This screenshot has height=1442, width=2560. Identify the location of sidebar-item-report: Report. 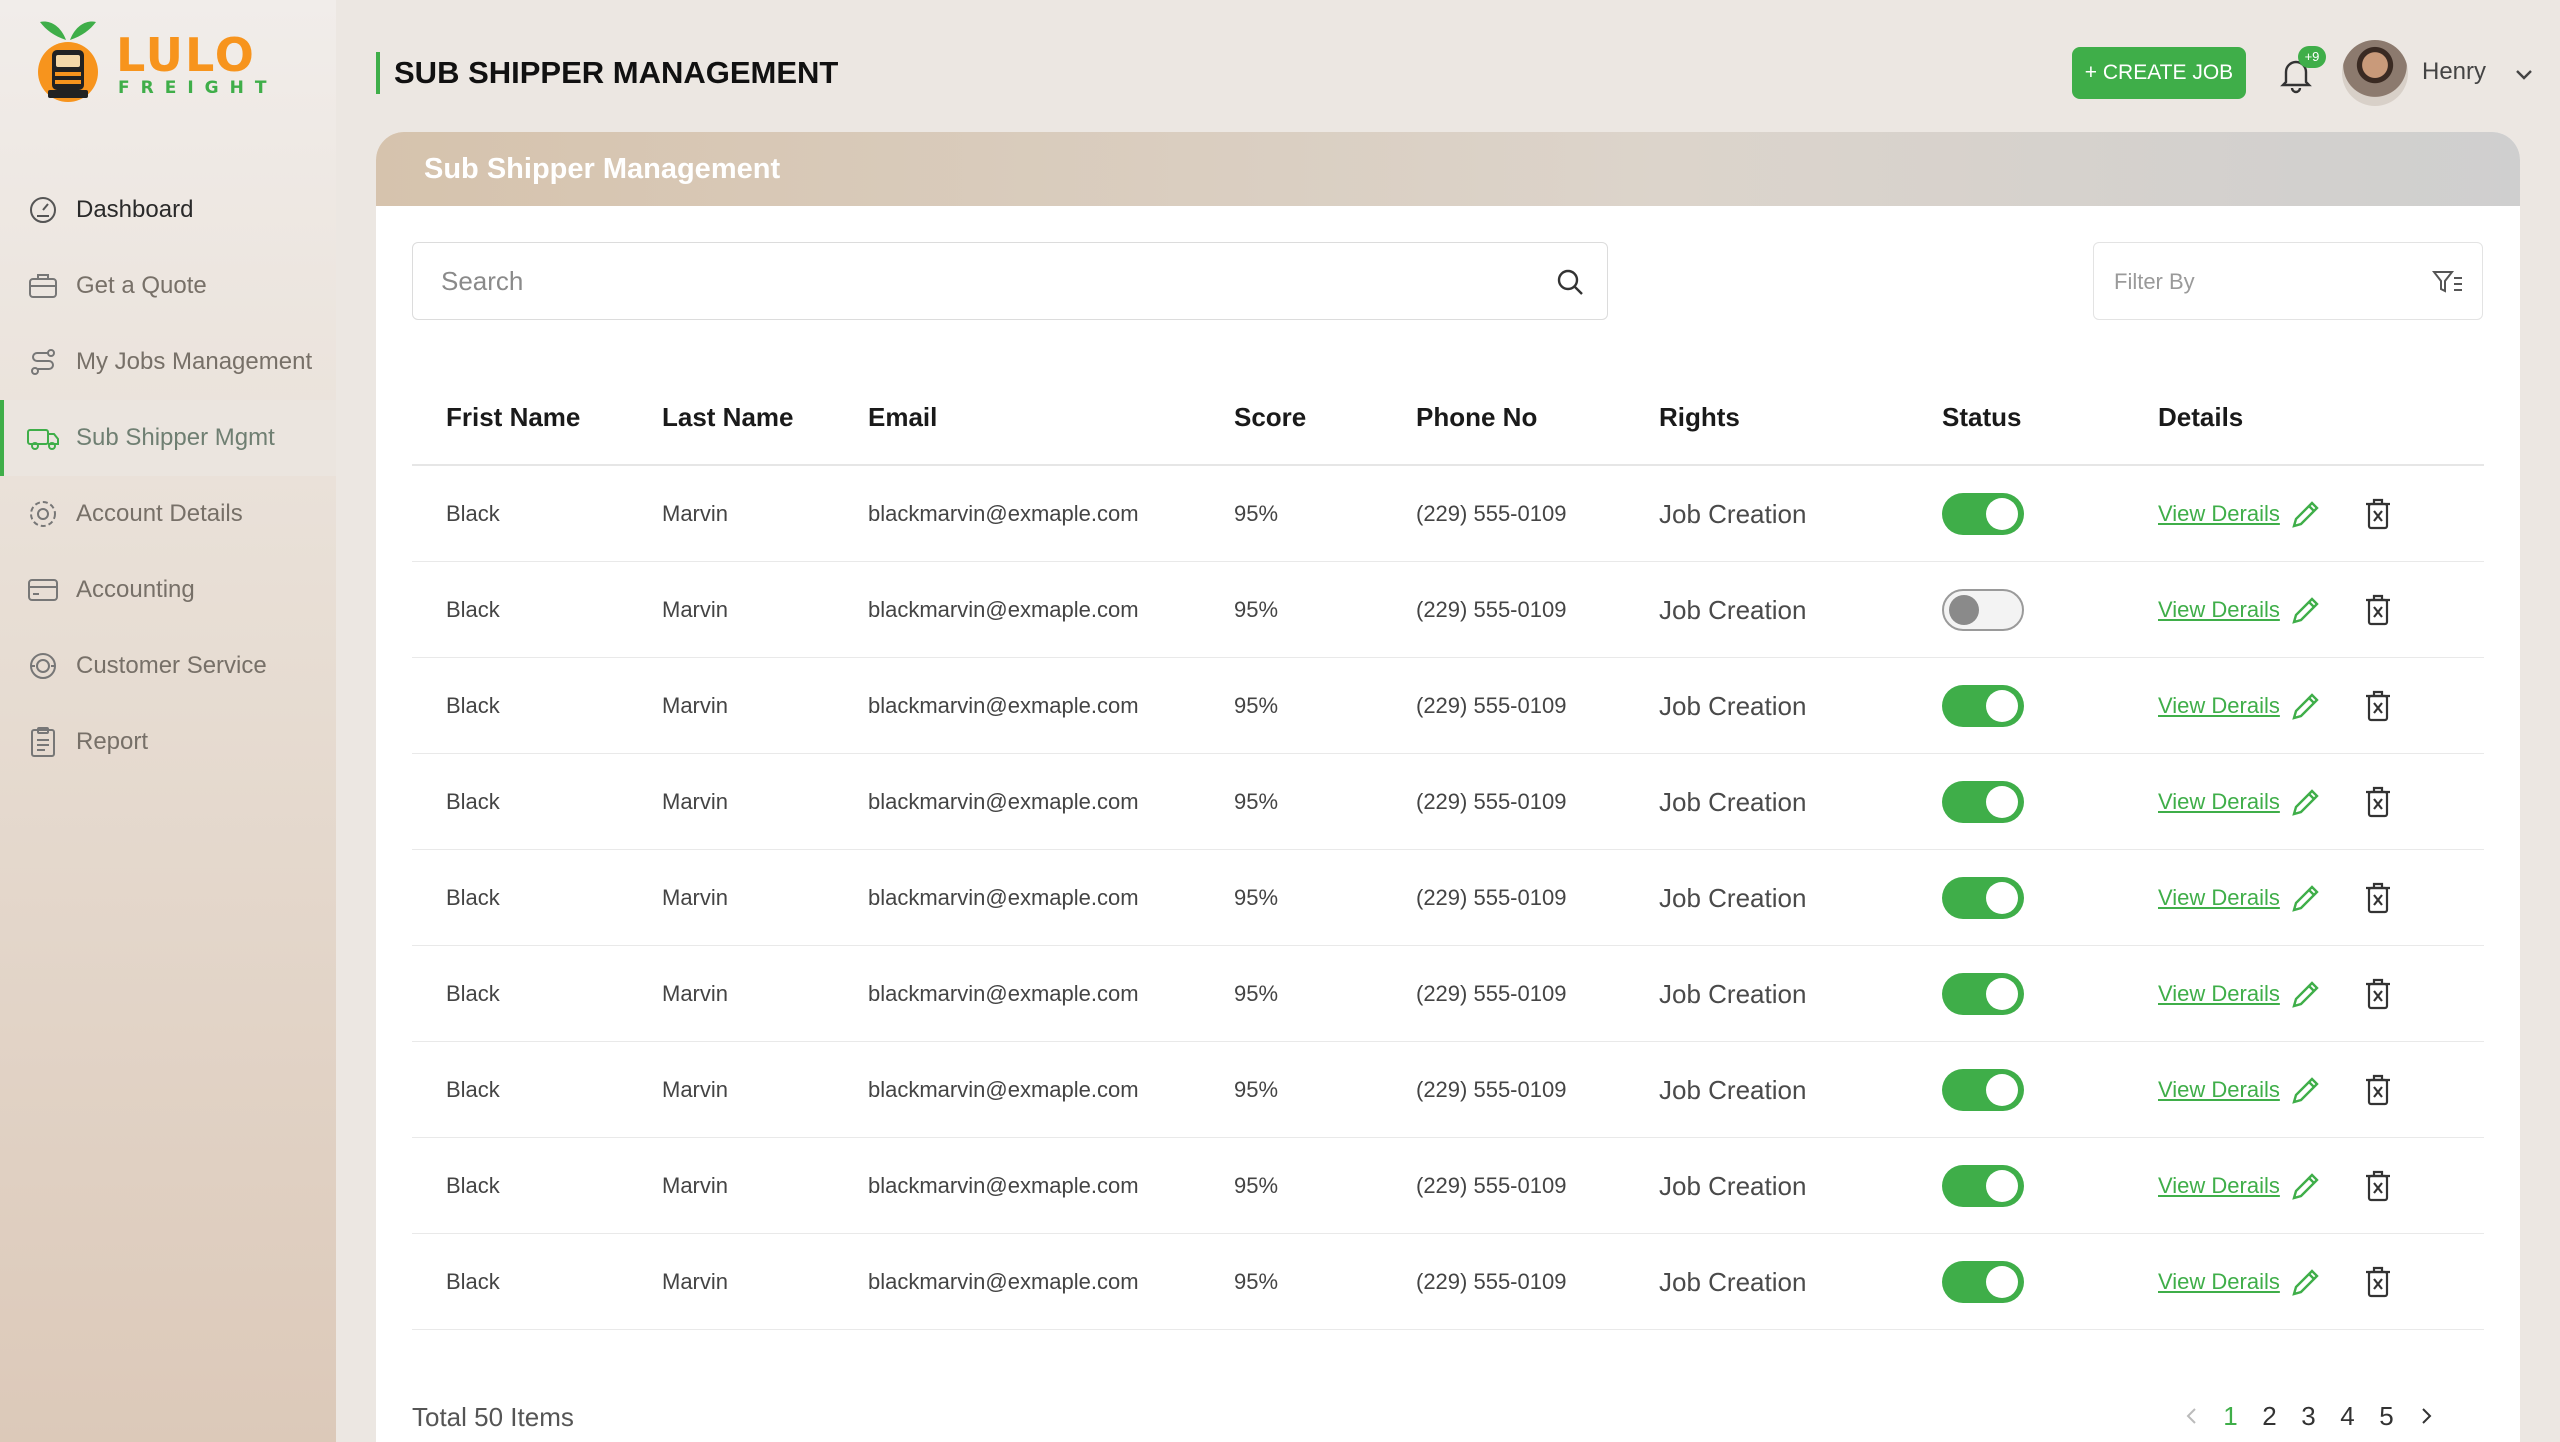
(168, 742).